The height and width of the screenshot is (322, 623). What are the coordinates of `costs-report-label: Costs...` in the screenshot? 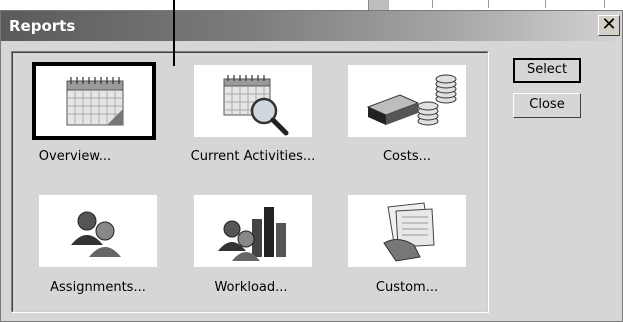 It's located at (407, 156).